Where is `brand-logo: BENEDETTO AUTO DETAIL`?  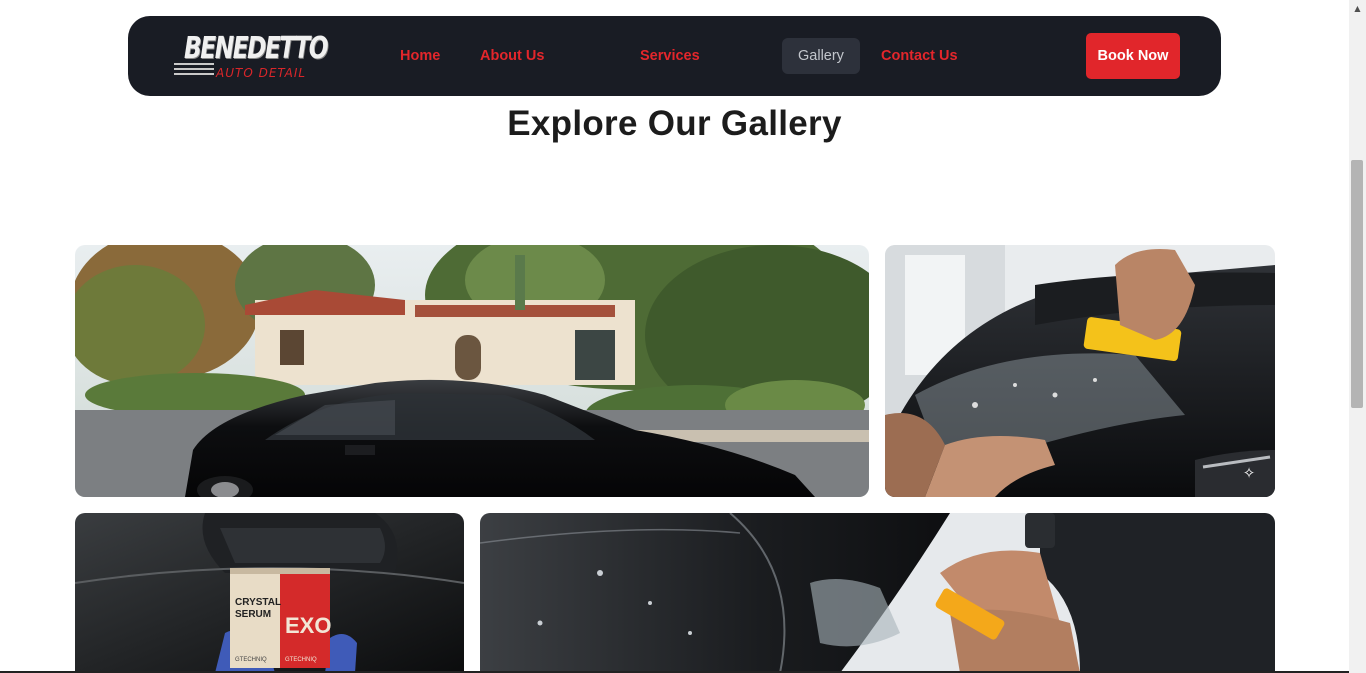
brand-logo: BENEDETTO AUTO DETAIL is located at coordinates (251, 56).